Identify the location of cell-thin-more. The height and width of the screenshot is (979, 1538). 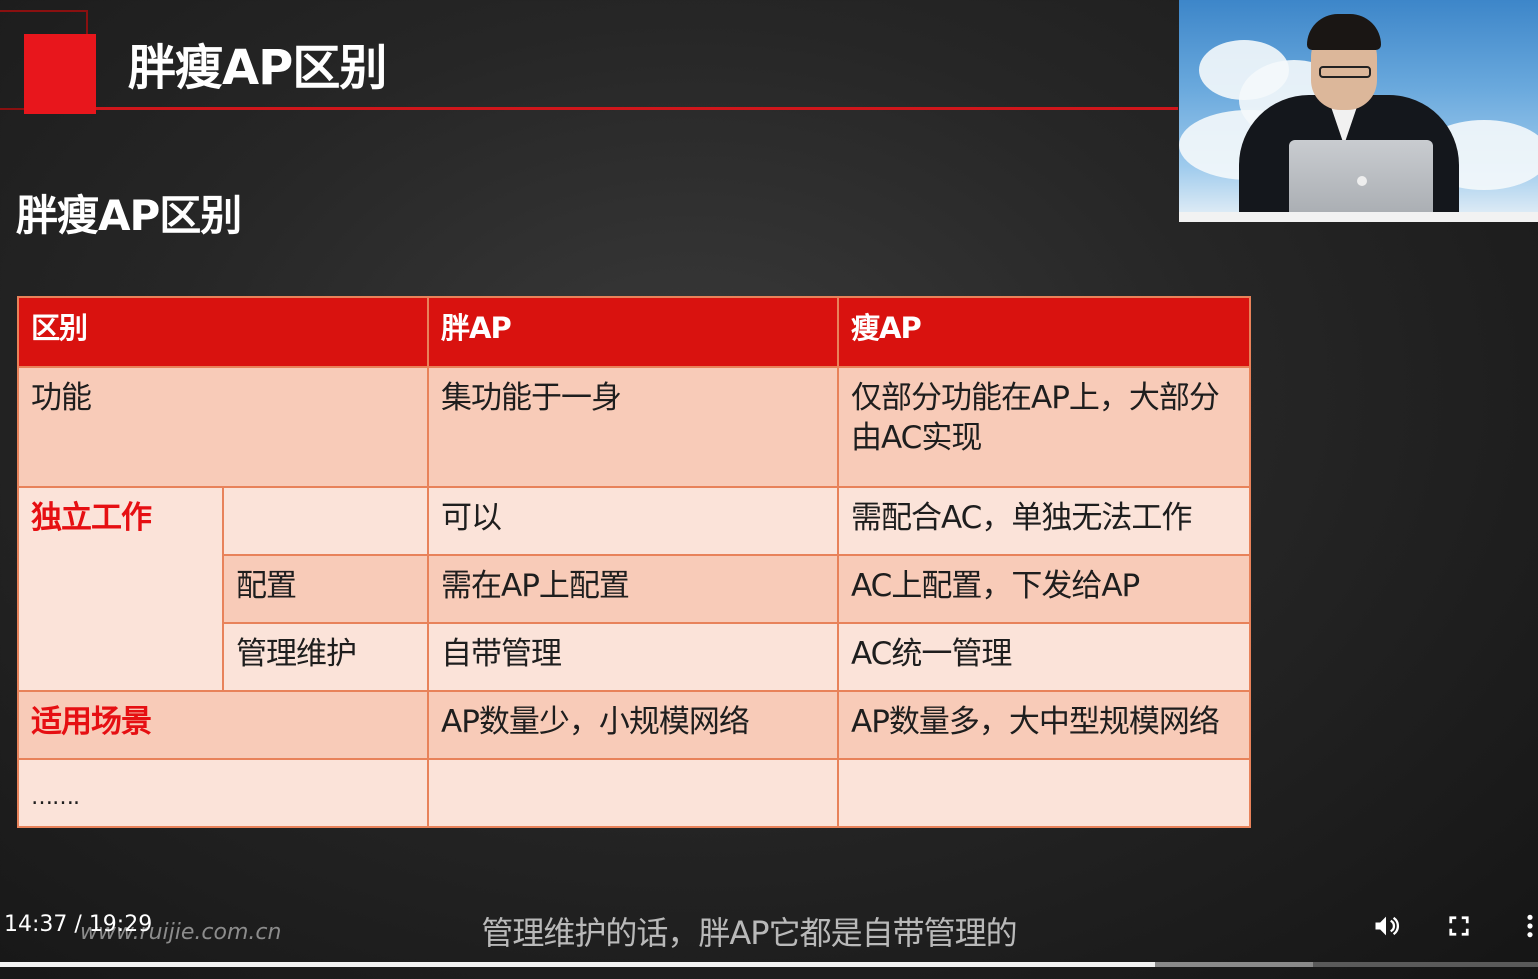
(1044, 793).